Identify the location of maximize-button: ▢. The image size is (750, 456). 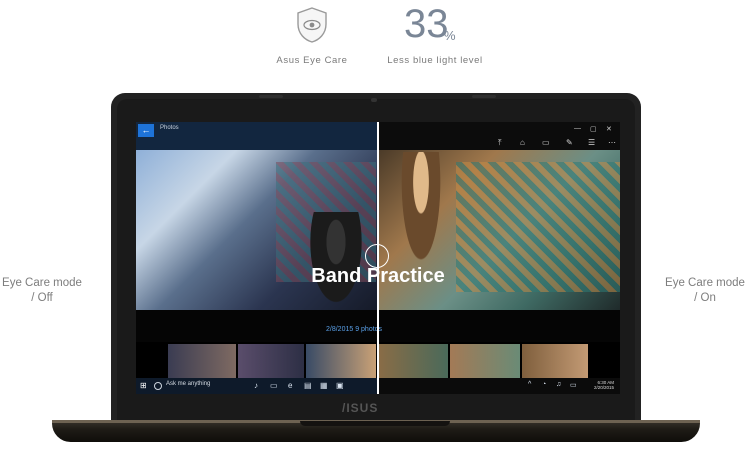
(593, 129).